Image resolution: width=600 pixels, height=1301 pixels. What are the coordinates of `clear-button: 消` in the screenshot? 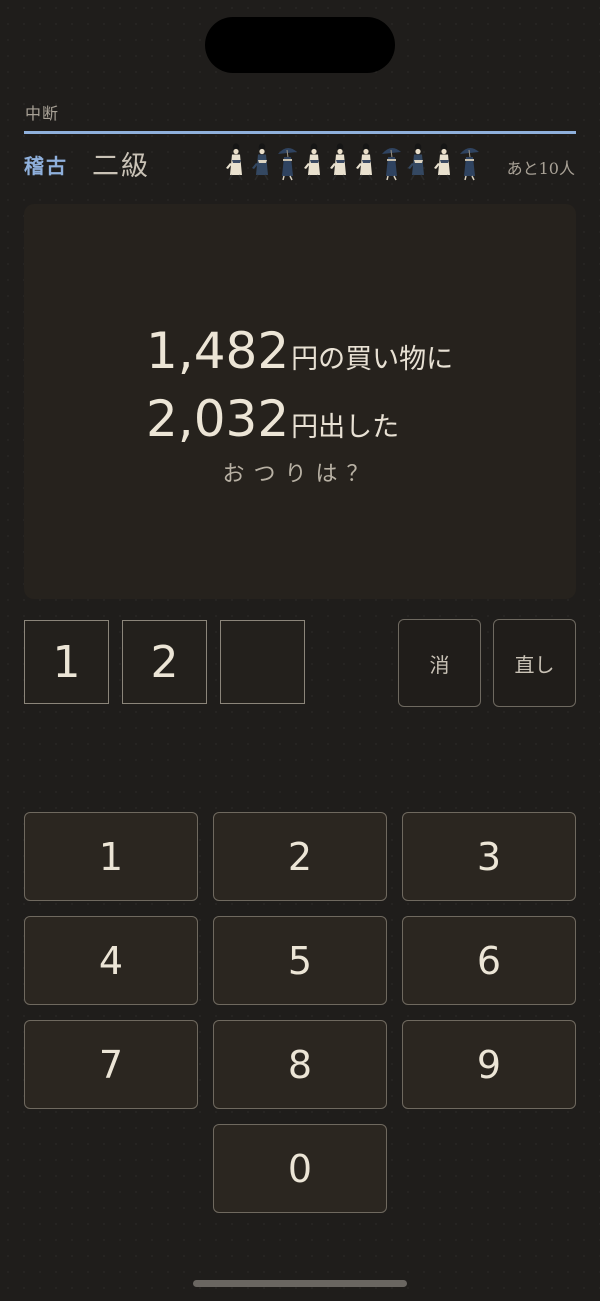 It's located at (439, 663).